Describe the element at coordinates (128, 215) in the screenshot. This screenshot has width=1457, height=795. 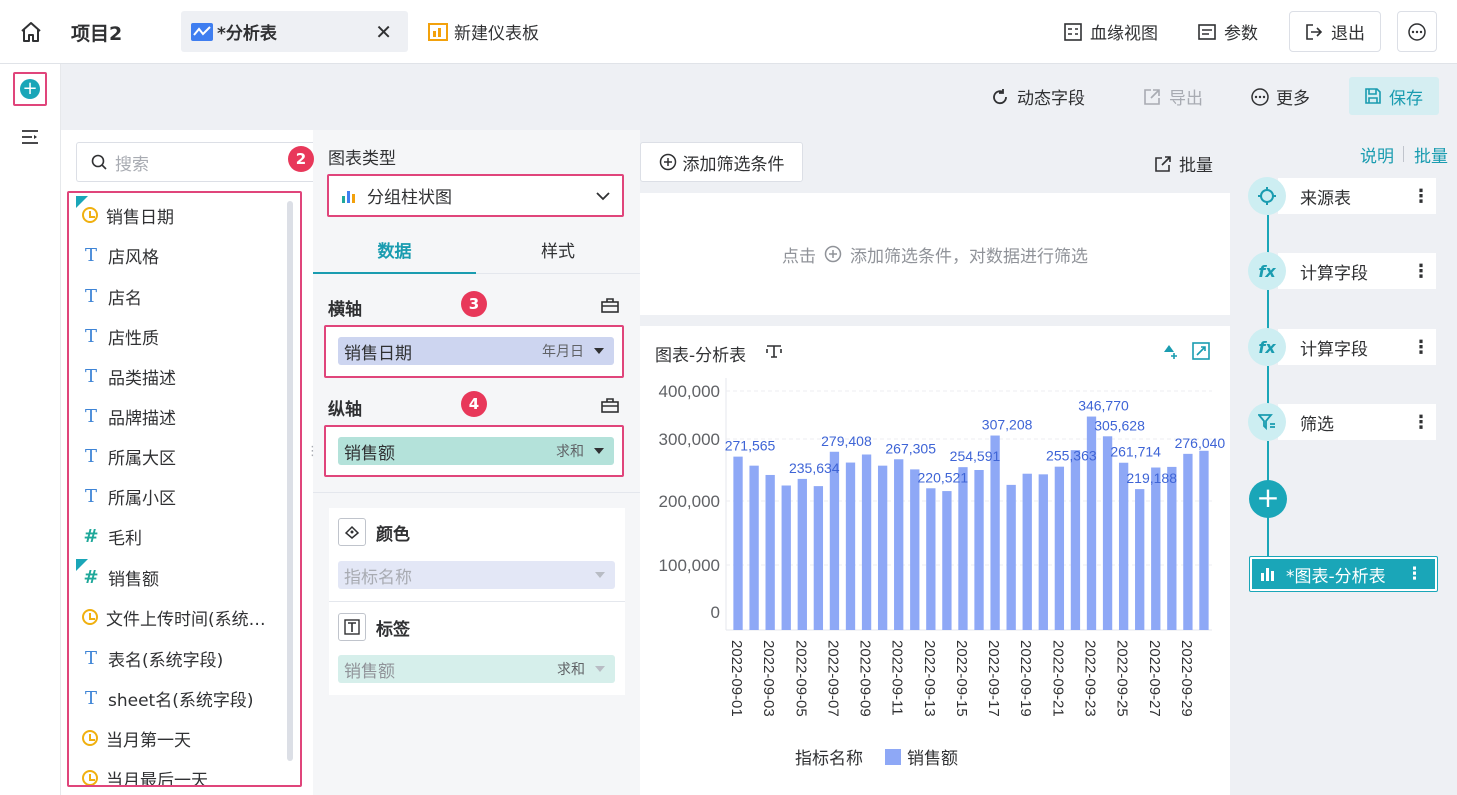
I see `field-item: 销售日期` at that location.